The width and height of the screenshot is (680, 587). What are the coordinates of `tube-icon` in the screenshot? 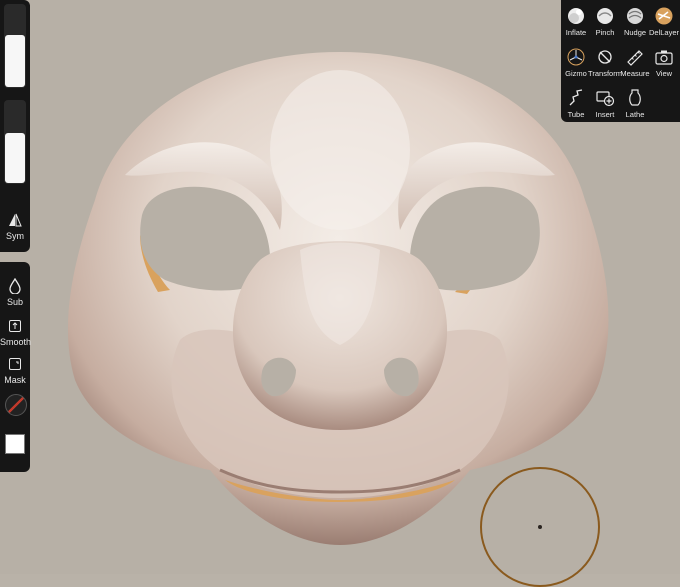 It's located at (576, 97).